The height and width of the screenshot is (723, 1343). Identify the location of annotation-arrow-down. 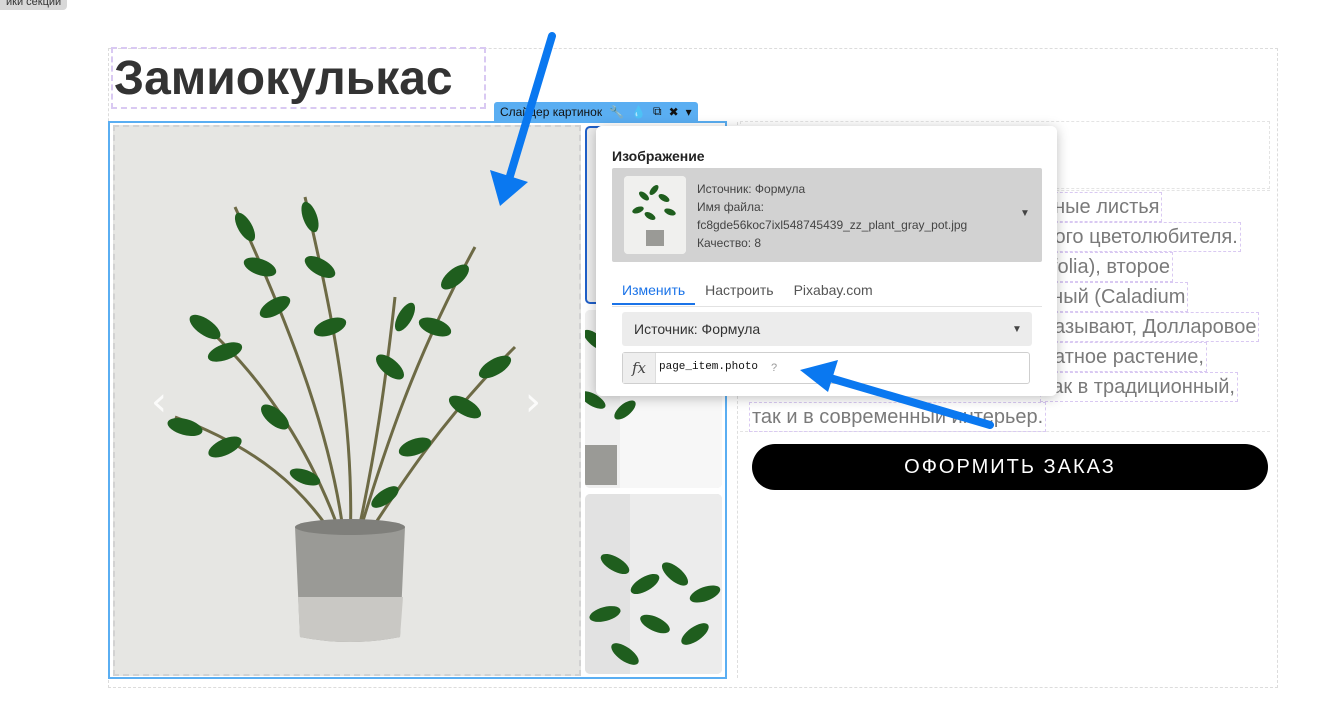
(523, 119).